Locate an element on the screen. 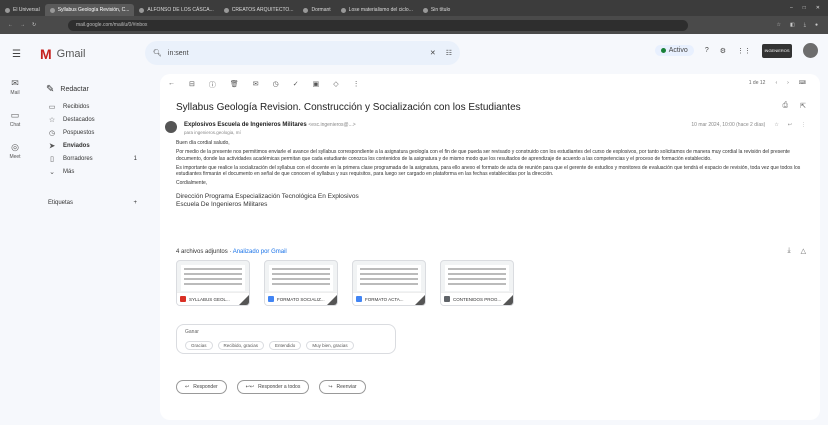 The width and height of the screenshot is (828, 425). label-icon: ◇ is located at coordinates (335, 85).